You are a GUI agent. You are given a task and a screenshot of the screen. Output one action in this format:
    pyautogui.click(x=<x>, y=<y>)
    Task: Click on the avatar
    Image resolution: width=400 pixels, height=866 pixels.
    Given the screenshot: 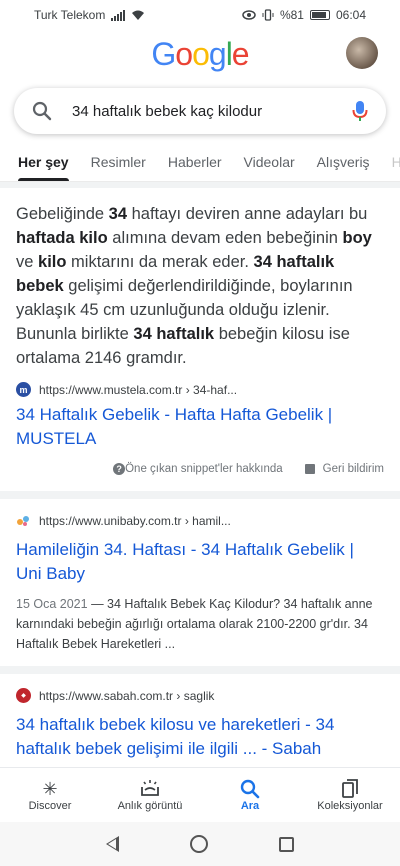 What is the action you would take?
    pyautogui.click(x=362, y=53)
    